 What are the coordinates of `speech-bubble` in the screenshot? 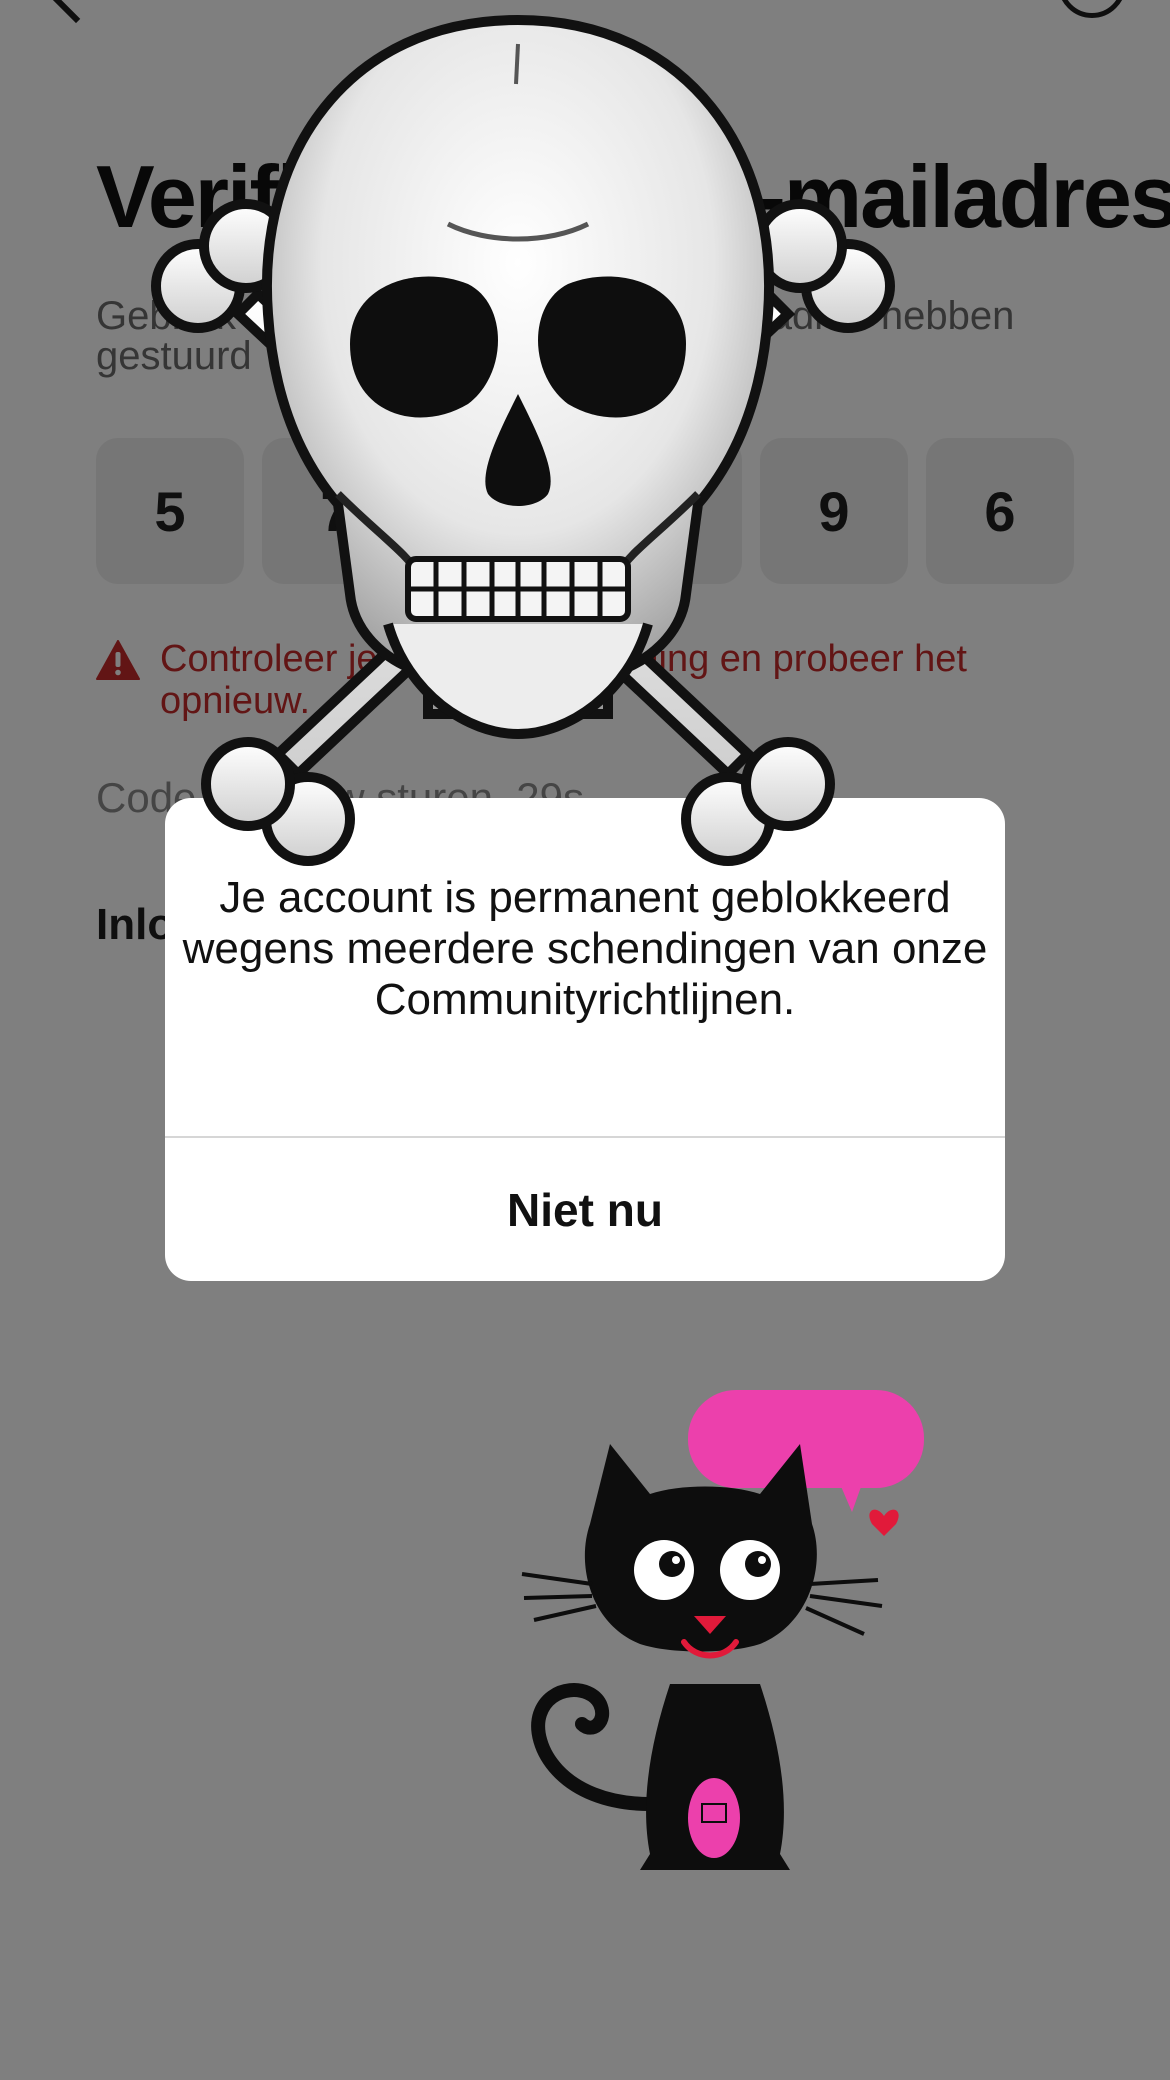 It's located at (806, 1439).